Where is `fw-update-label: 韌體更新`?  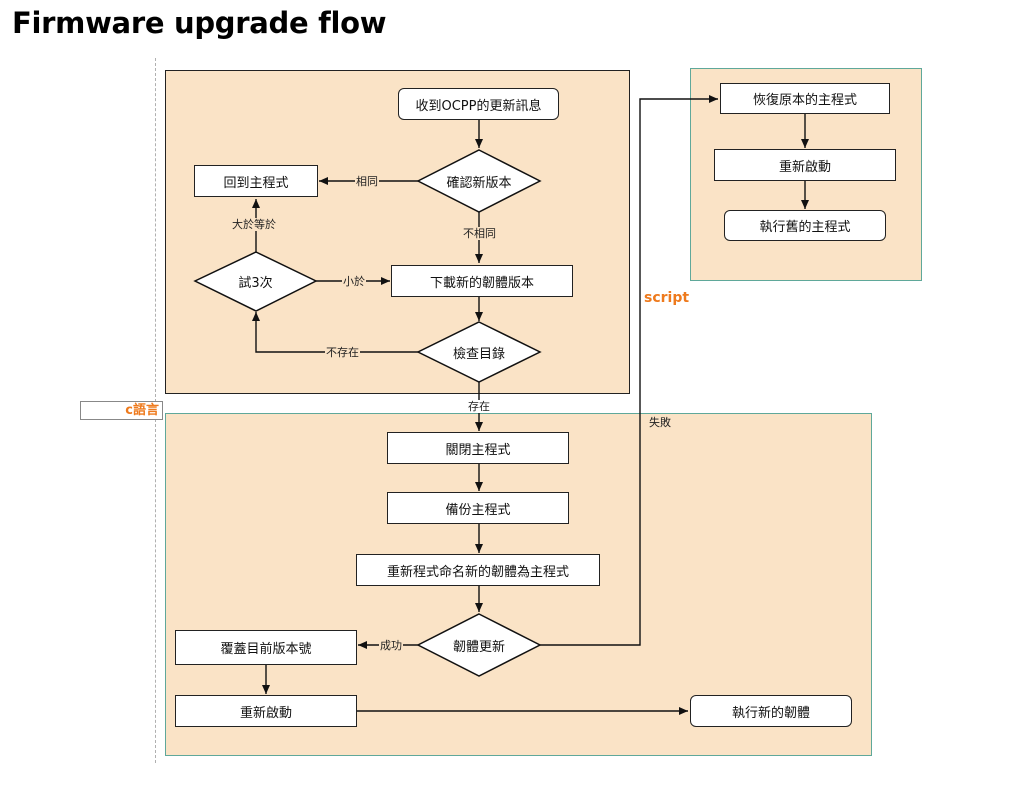
fw-update-label: 韌體更新 is located at coordinates (478, 647).